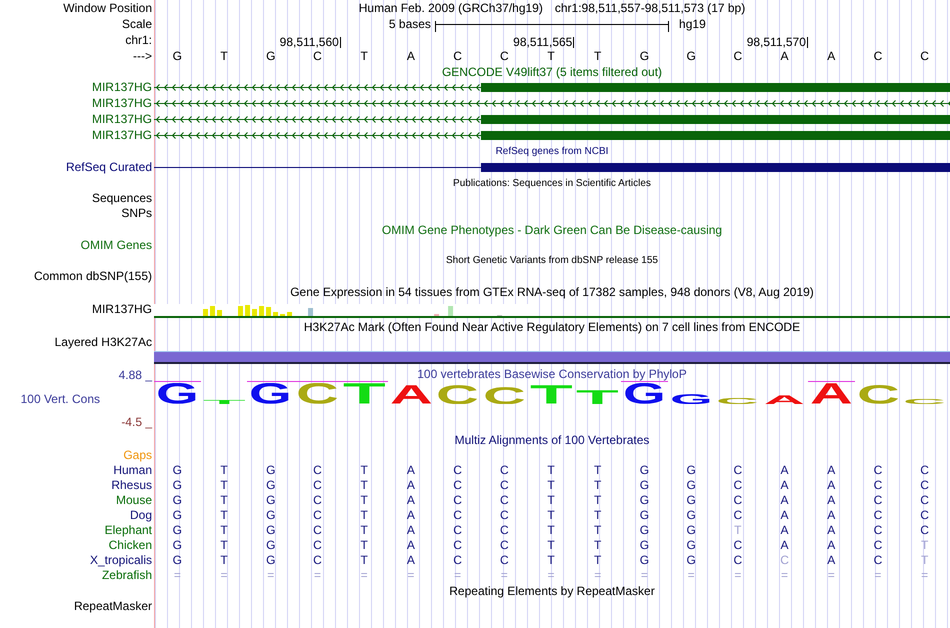 This screenshot has width=950, height=628. I want to click on logo-letter: A, so click(411, 394).